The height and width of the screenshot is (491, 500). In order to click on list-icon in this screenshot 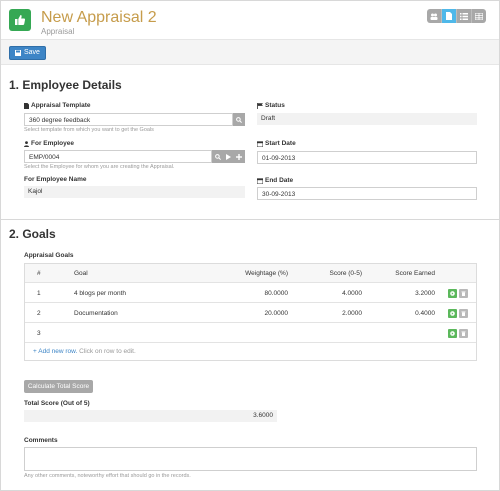, I will do `click(464, 16)`.